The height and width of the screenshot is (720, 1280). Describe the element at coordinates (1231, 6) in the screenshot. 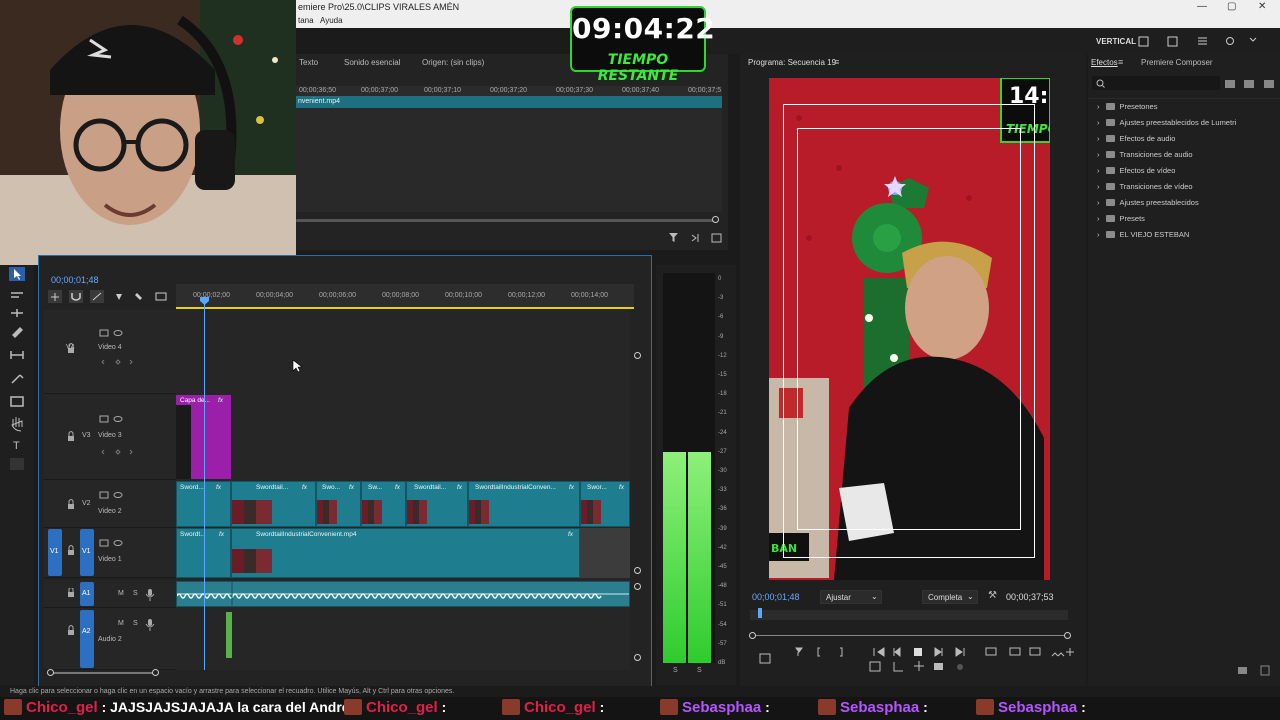

I see `maximize-button: ▢` at that location.